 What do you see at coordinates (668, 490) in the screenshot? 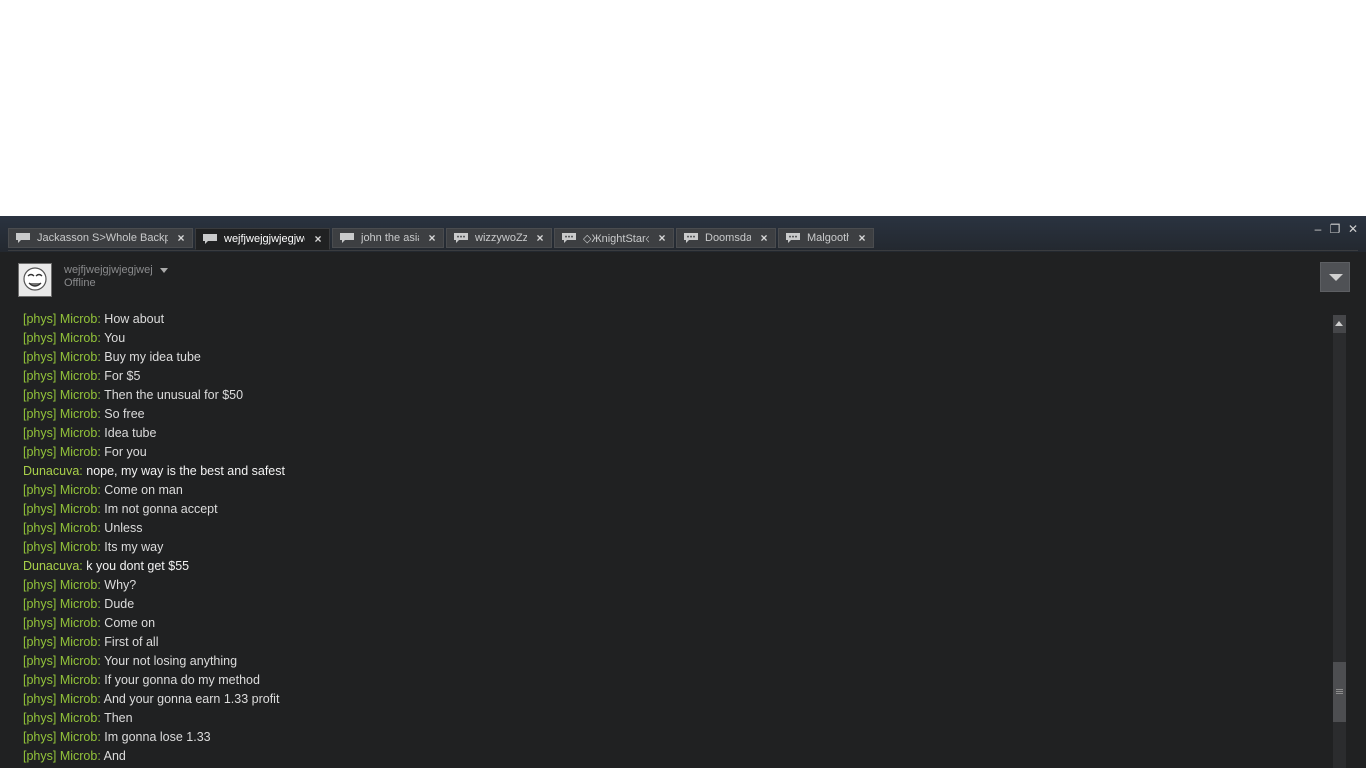
I see `chat-message: [phys] Microb: Come on man` at bounding box center [668, 490].